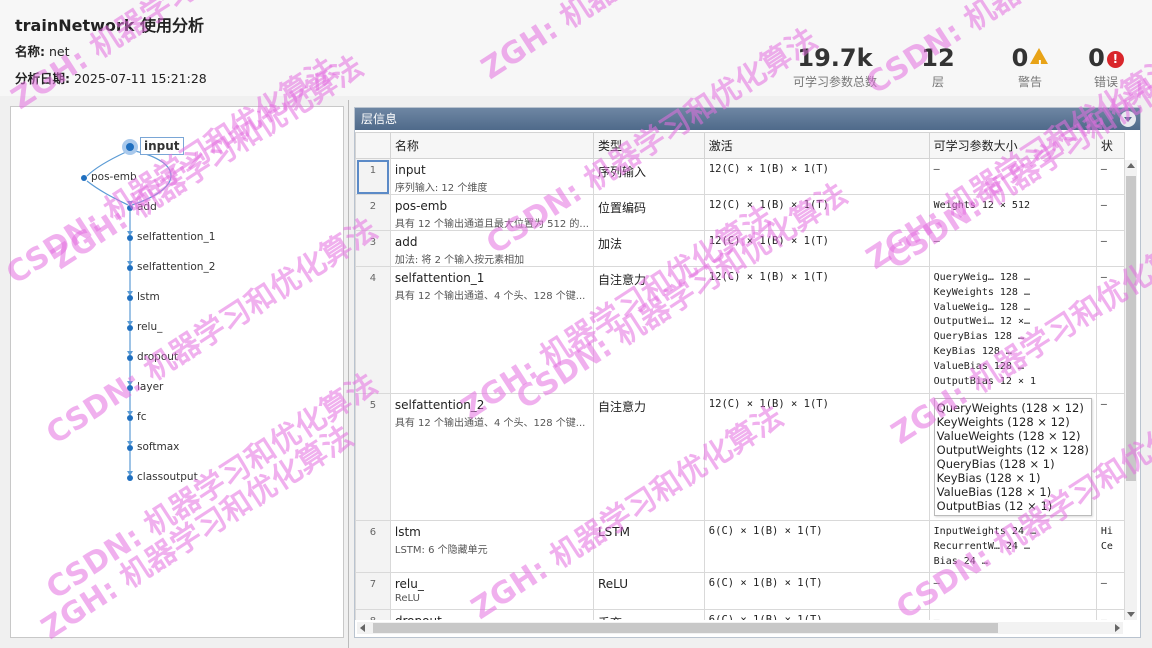 This screenshot has width=1152, height=648. What do you see at coordinates (835, 67) in the screenshot?
I see `stat-learnables: 19.7k 可学习参数总数` at bounding box center [835, 67].